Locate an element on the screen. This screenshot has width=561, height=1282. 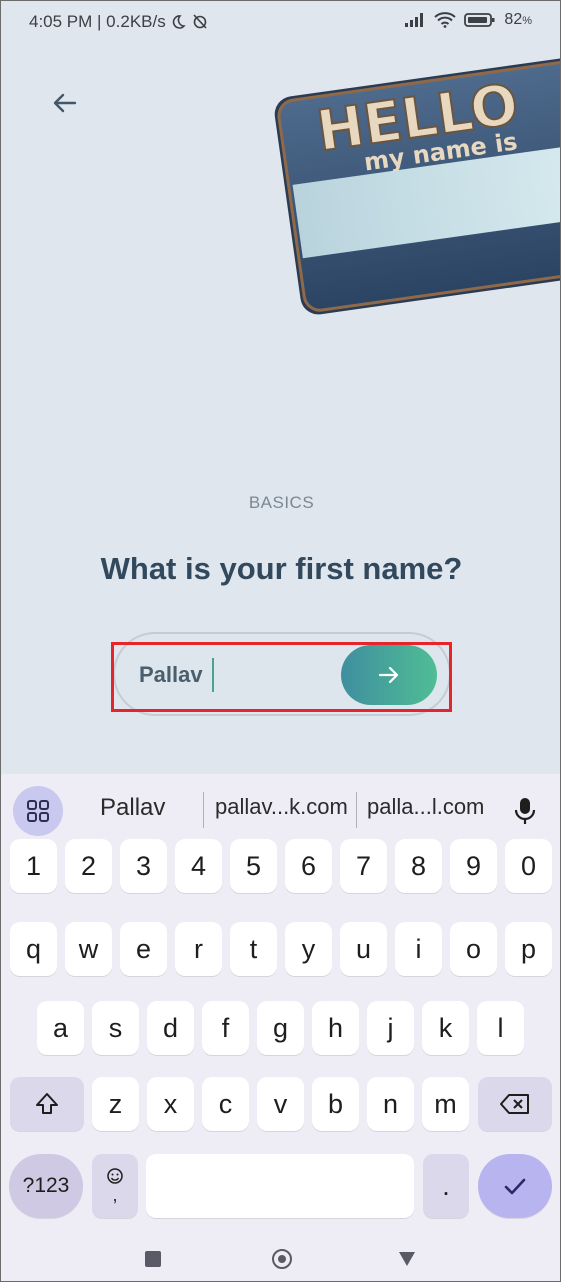
emoji-icon is located at coordinates (115, 1175).